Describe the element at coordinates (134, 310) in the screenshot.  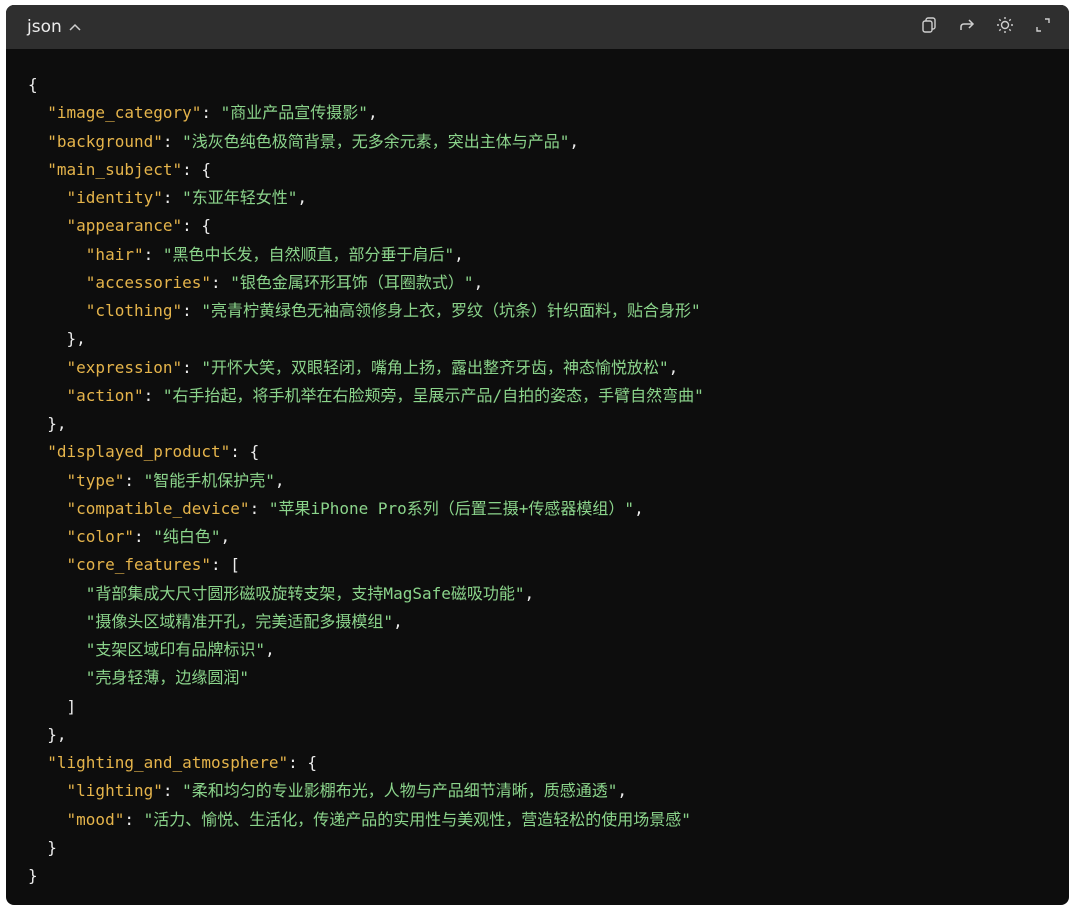
I see `json-key: "clothing"` at that location.